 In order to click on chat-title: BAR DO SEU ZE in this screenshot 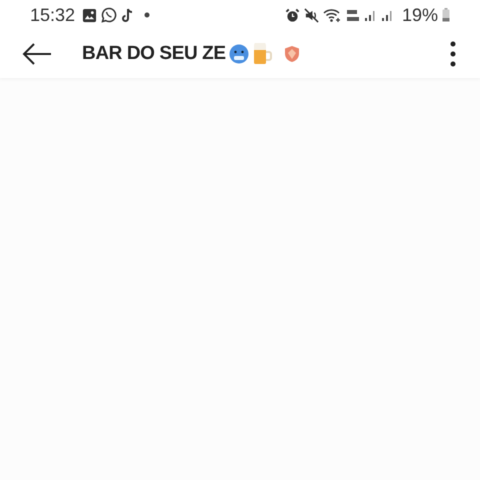, I will do `click(154, 54)`.